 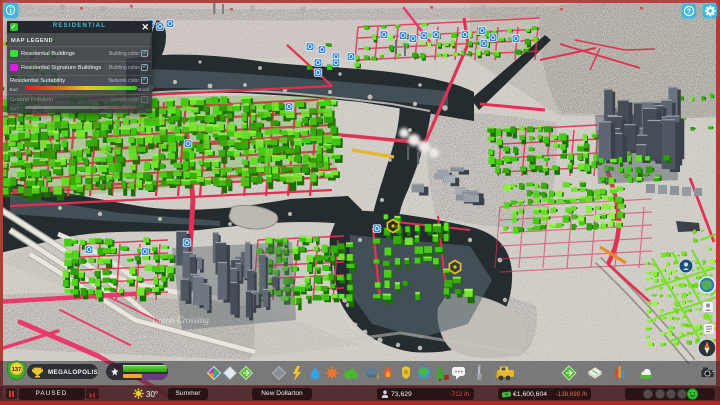 What do you see at coordinates (180, 320) in the screenshot?
I see `svg-text: Union Crossing` at bounding box center [180, 320].